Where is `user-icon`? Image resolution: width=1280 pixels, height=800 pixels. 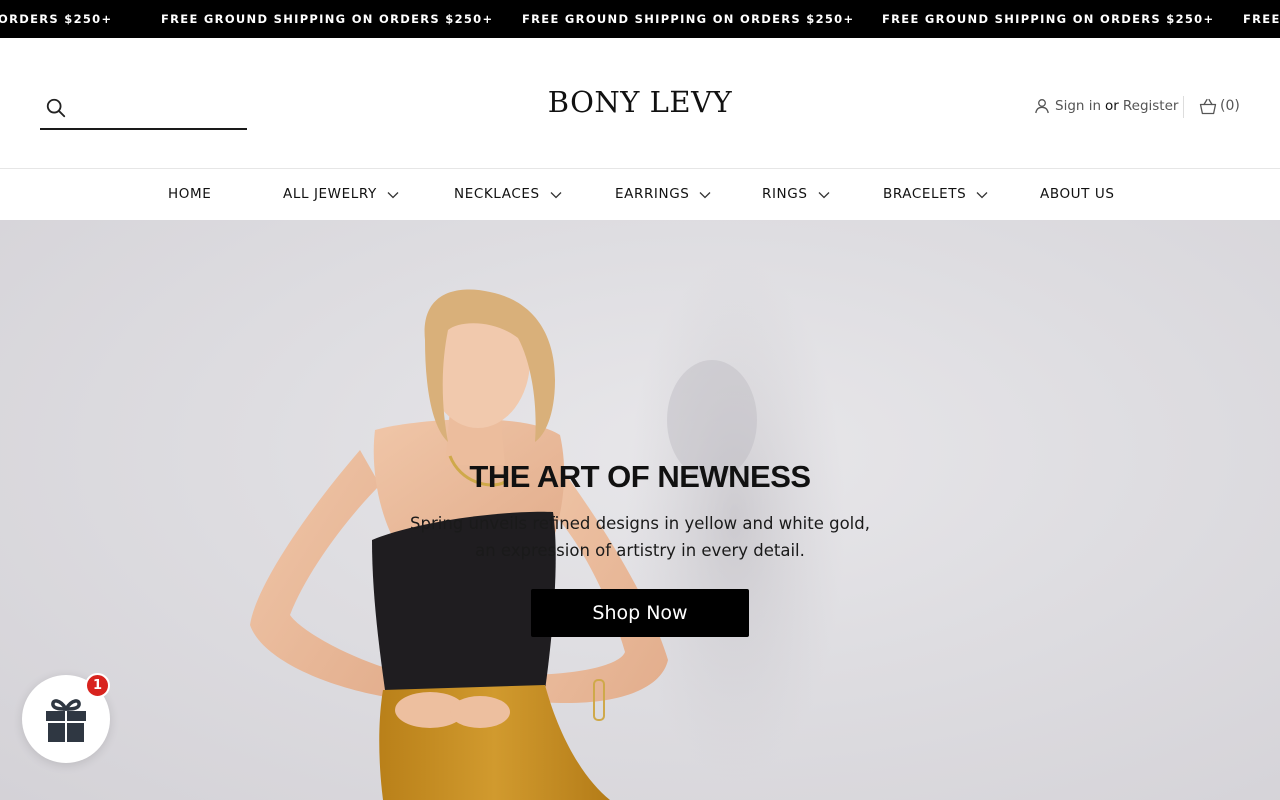
user-icon is located at coordinates (1042, 106).